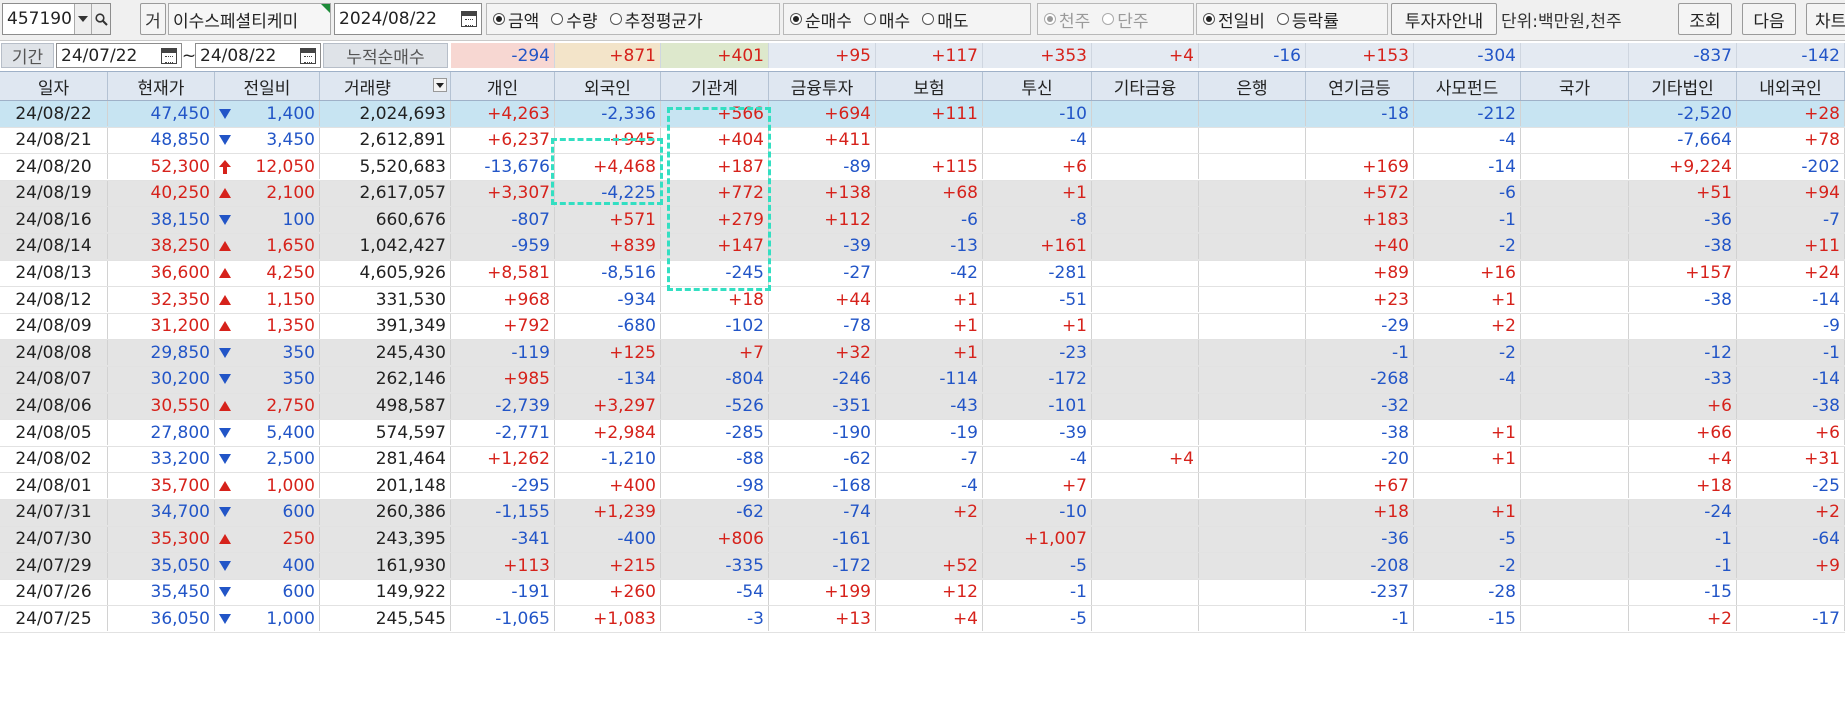 Image resolution: width=1845 pixels, height=716 pixels. I want to click on column-header-change: 전일비, so click(267, 86).